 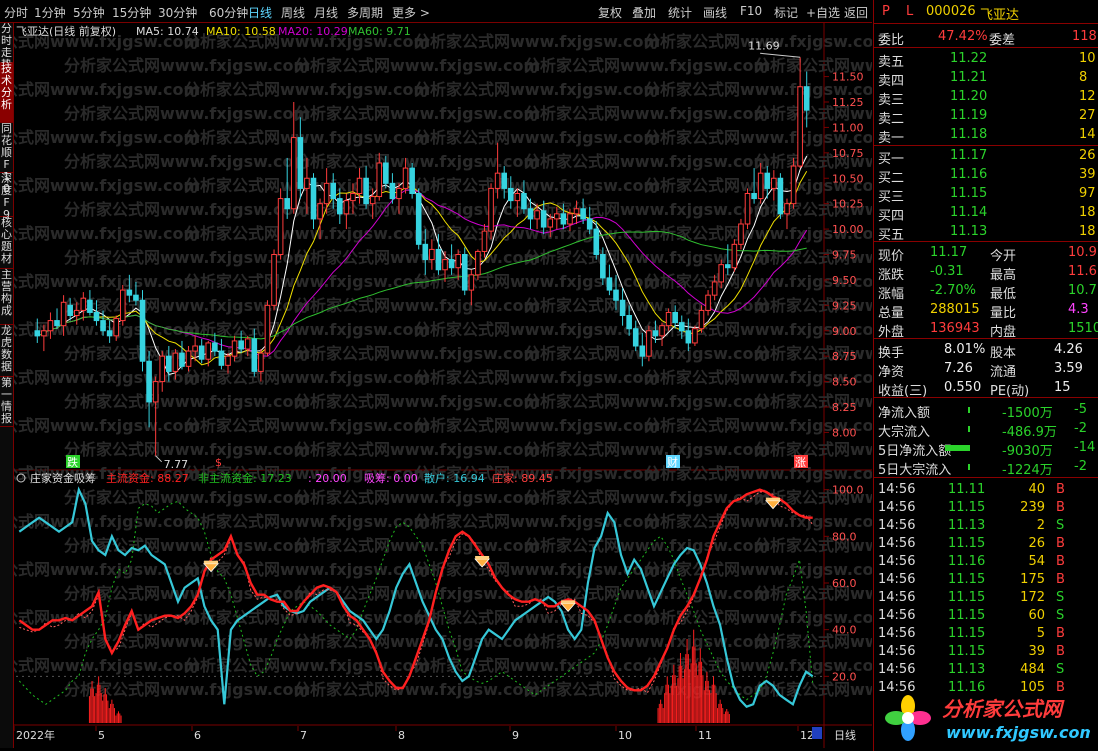 What do you see at coordinates (365, 12) in the screenshot?
I see `period-tab: 多周期` at bounding box center [365, 12].